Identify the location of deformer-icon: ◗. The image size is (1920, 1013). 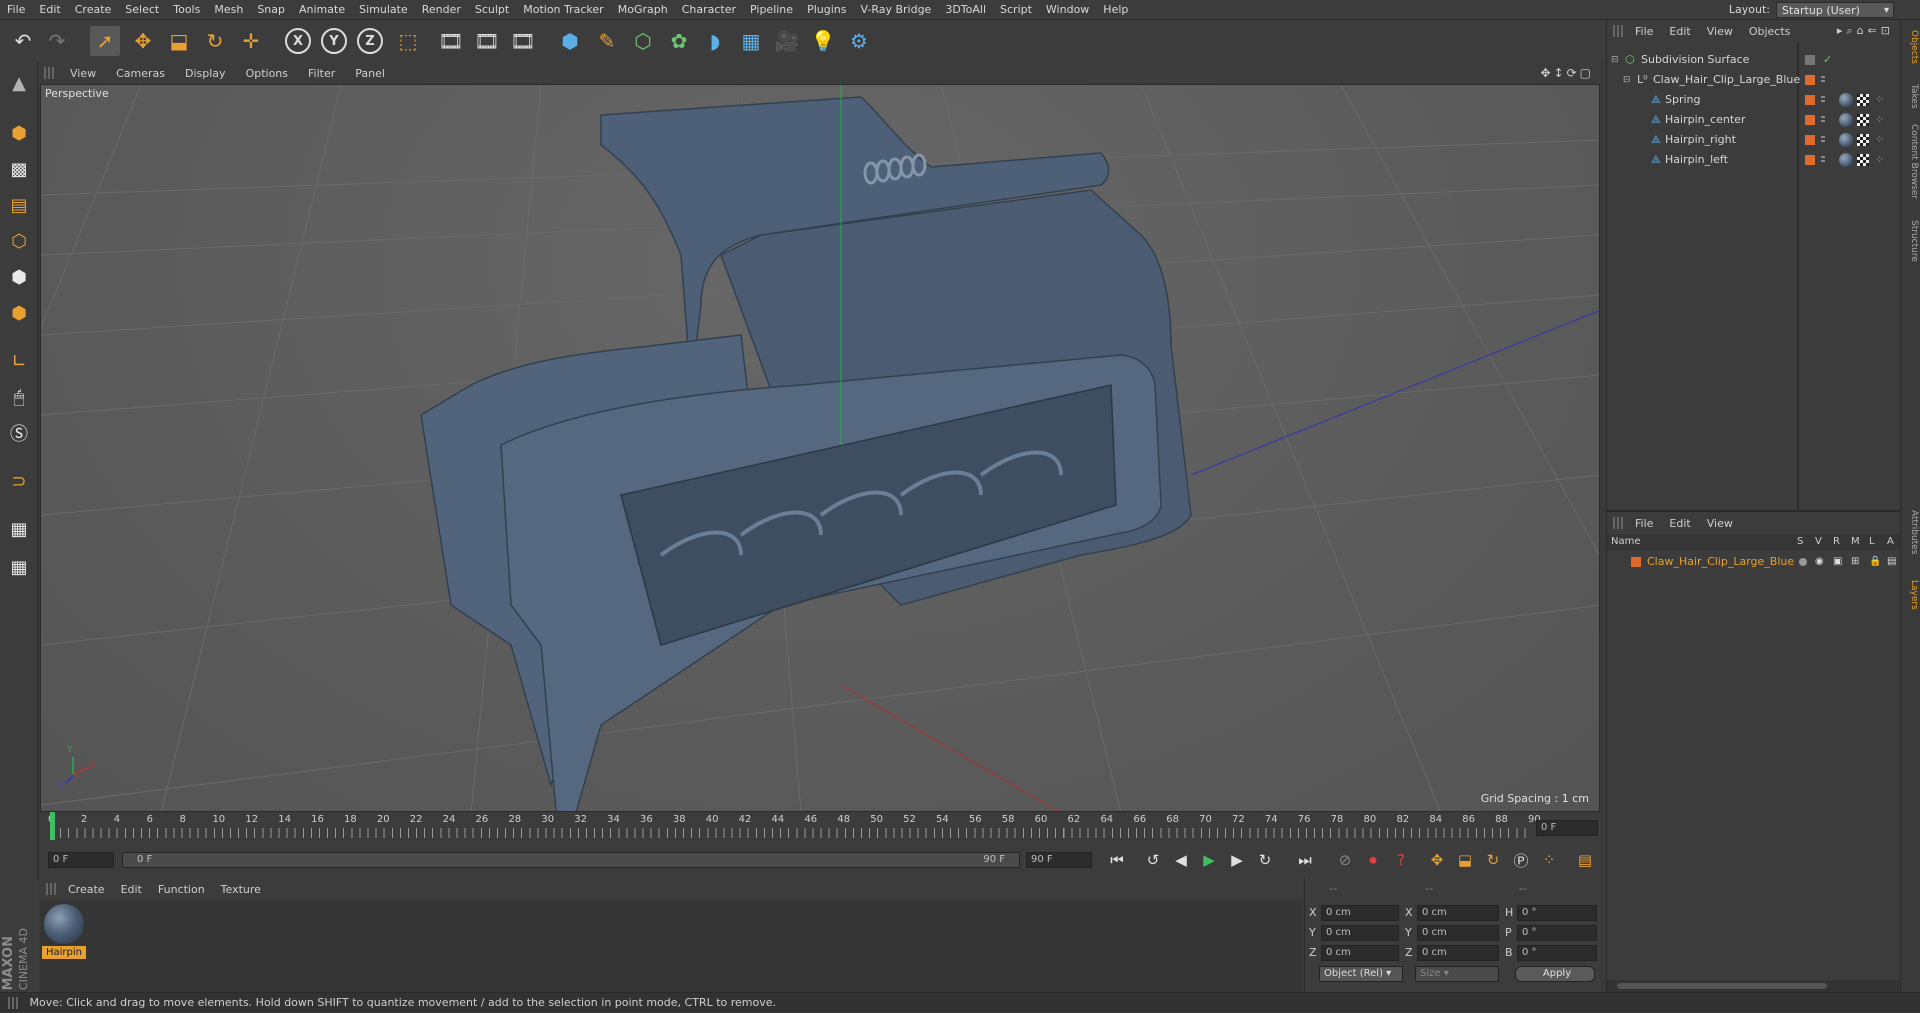
(715, 41).